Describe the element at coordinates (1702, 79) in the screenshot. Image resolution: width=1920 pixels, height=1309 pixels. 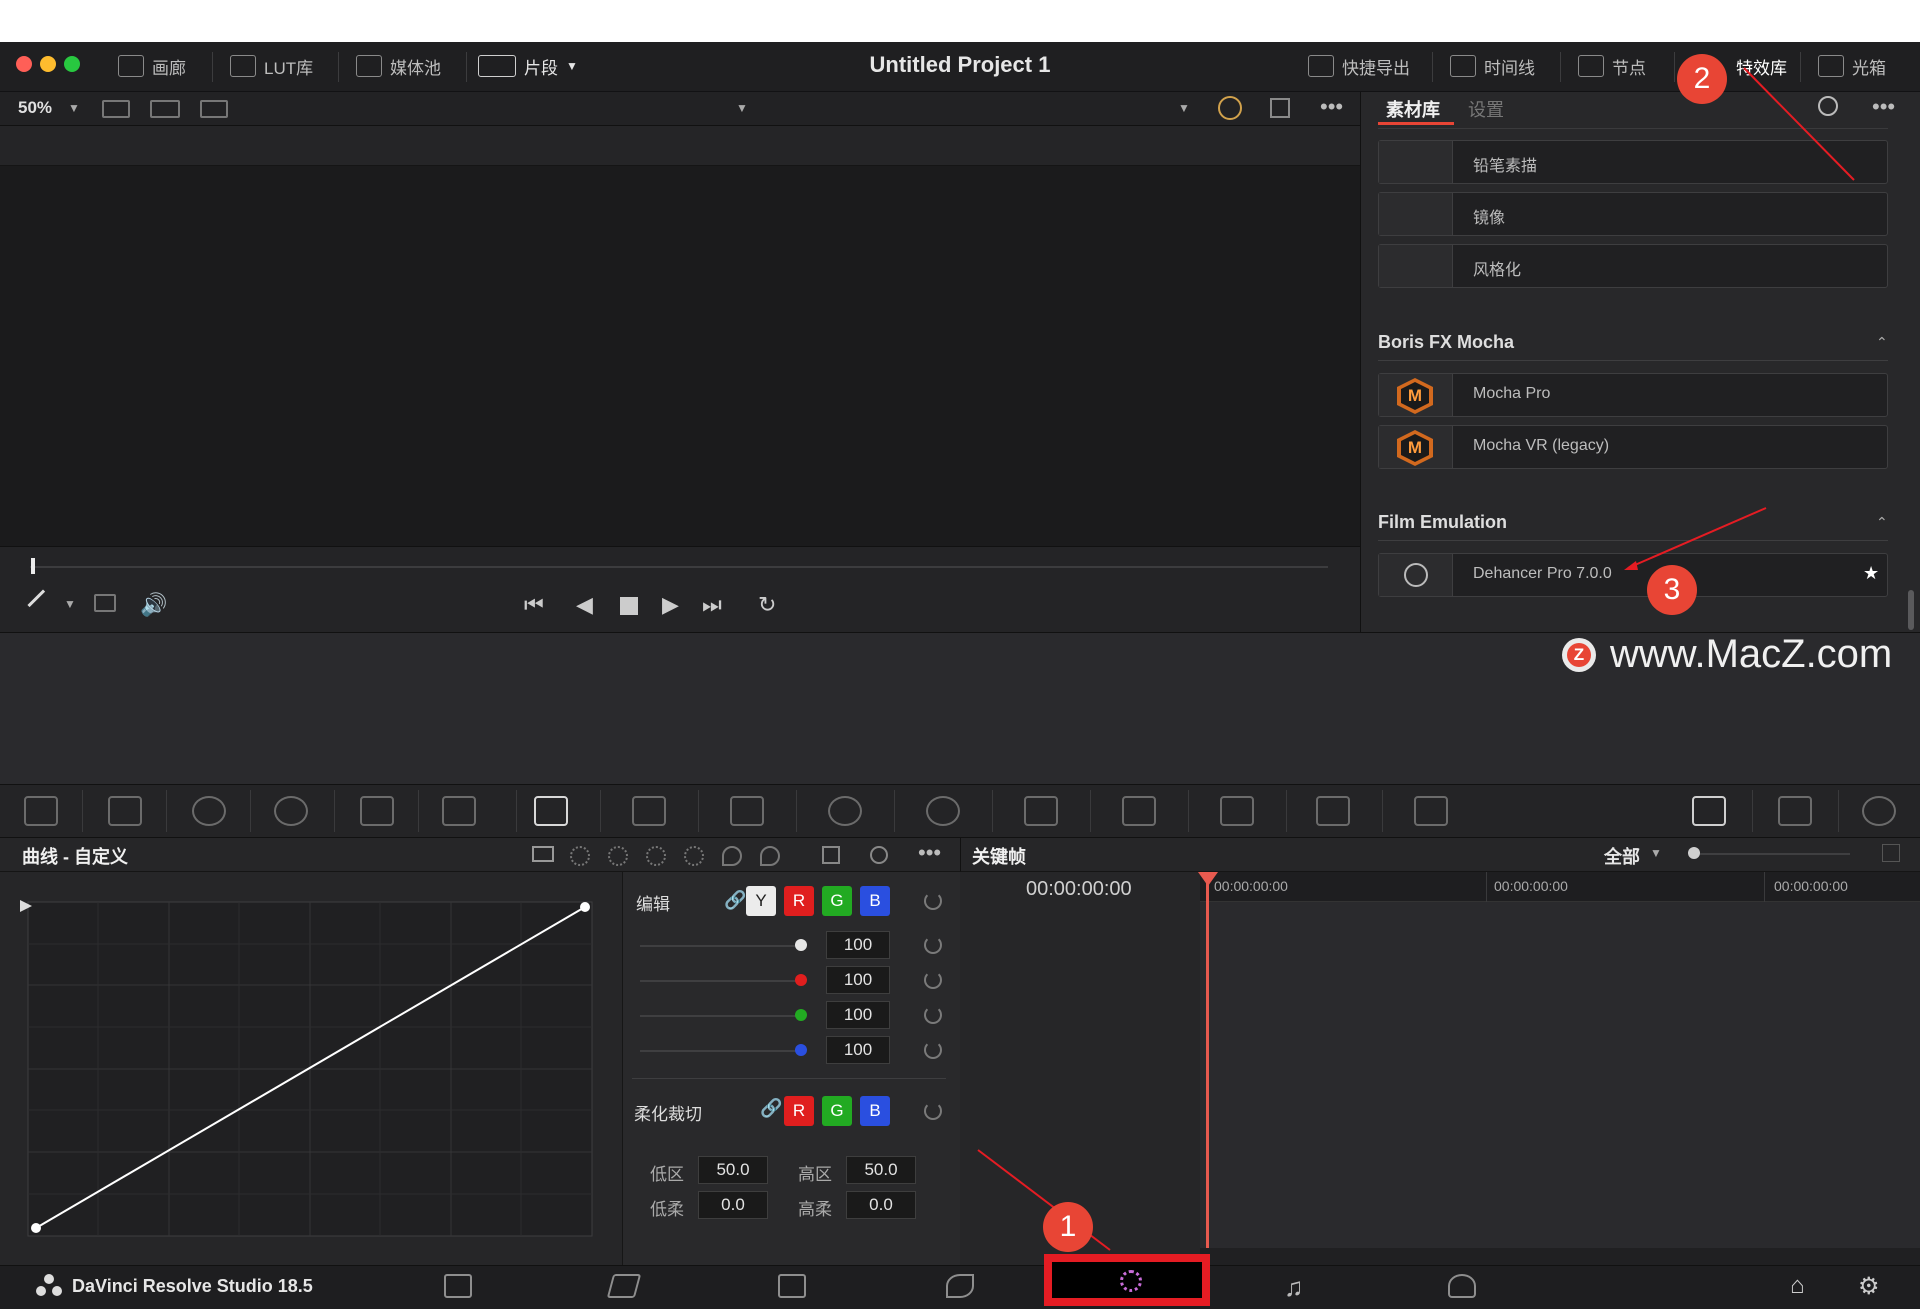
I see `annotation-badge-2: 2` at that location.